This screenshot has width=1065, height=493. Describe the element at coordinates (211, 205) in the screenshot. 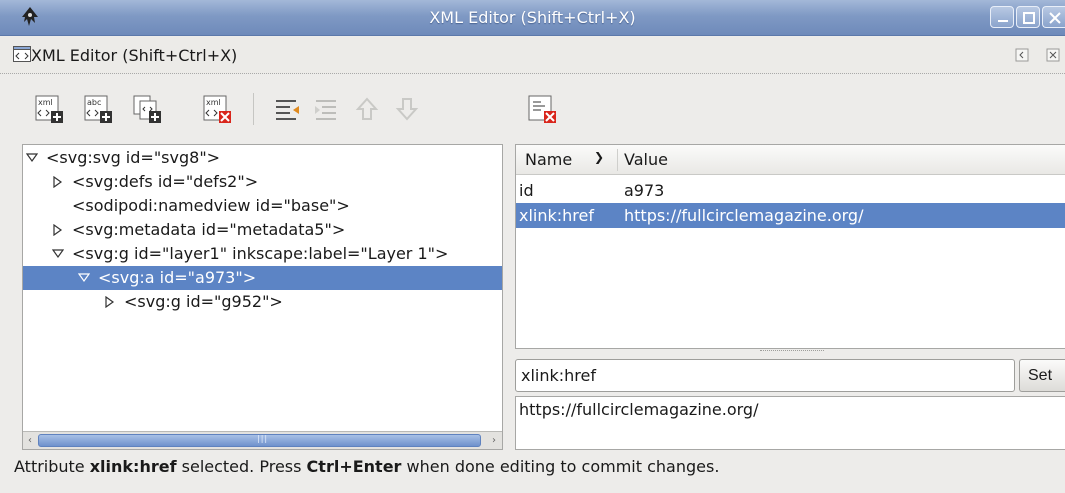

I see `tree-row-label: <sodipodi:namedview id="base">` at that location.